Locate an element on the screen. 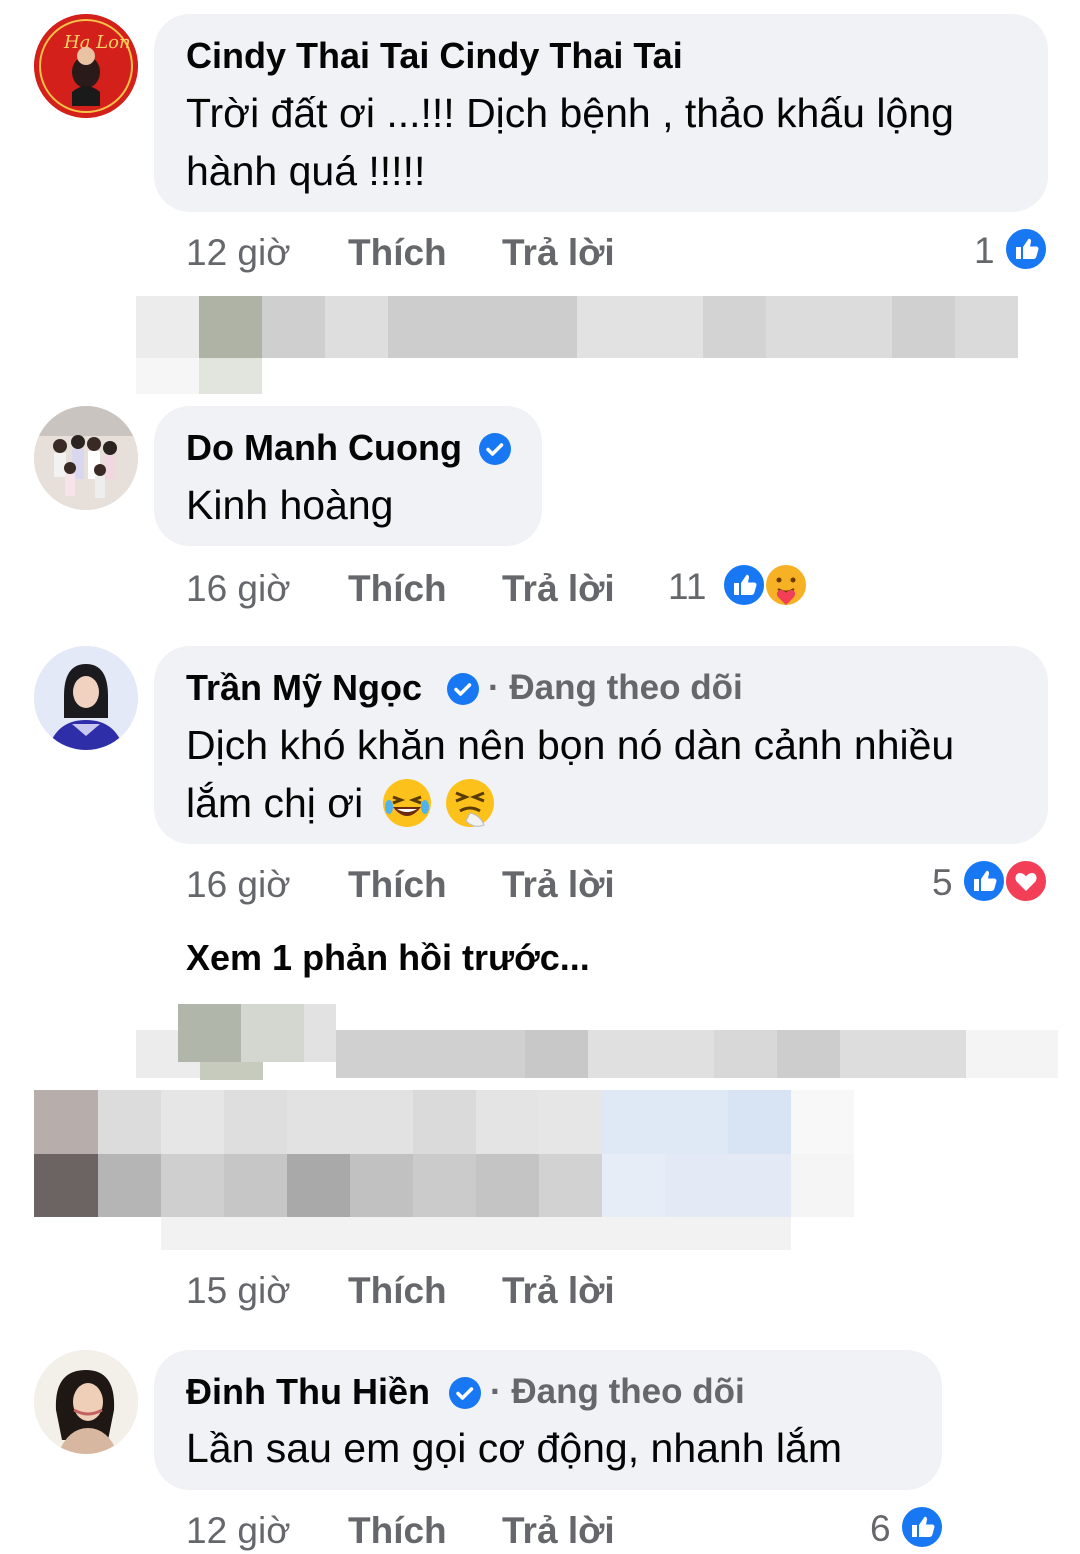 Image resolution: width=1080 pixels, height=1554 pixels. comment-author: Đinh Thu Hiền is located at coordinates (308, 1392).